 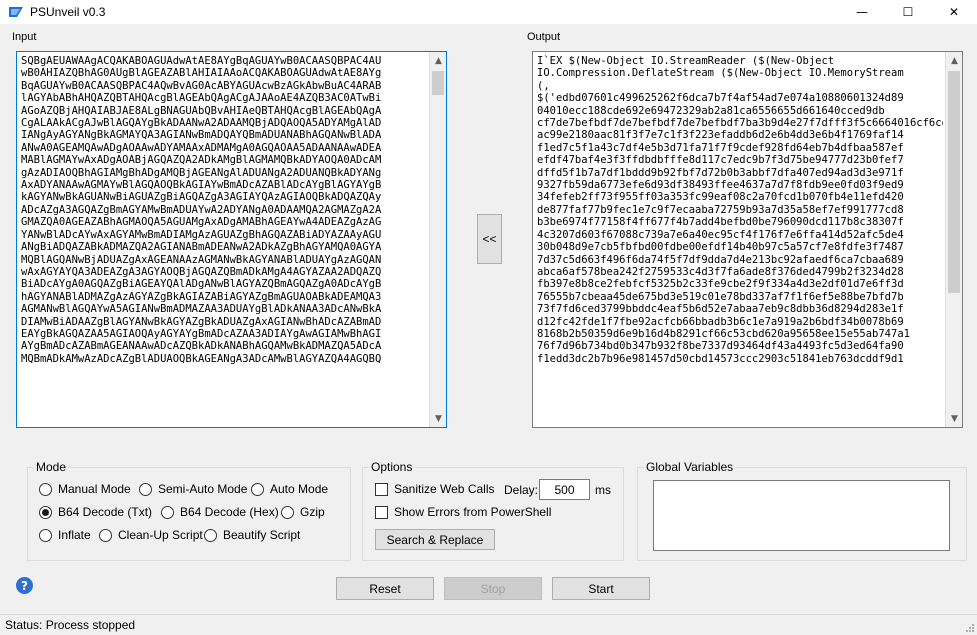 What do you see at coordinates (160, 535) in the screenshot?
I see `mode-radio-label: Clean-Up Script` at bounding box center [160, 535].